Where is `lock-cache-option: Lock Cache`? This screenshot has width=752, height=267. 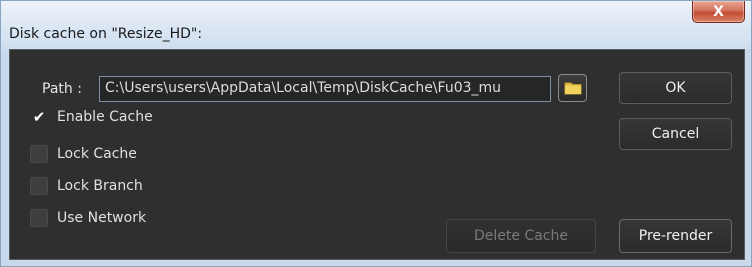 lock-cache-option: Lock Cache is located at coordinates (83, 154).